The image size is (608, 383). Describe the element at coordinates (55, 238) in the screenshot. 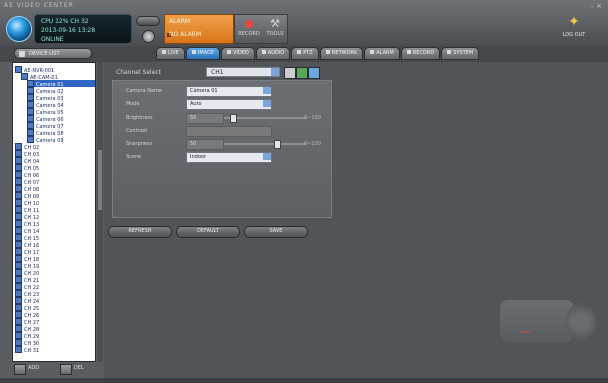

I see `tree-item: CH 15` at that location.